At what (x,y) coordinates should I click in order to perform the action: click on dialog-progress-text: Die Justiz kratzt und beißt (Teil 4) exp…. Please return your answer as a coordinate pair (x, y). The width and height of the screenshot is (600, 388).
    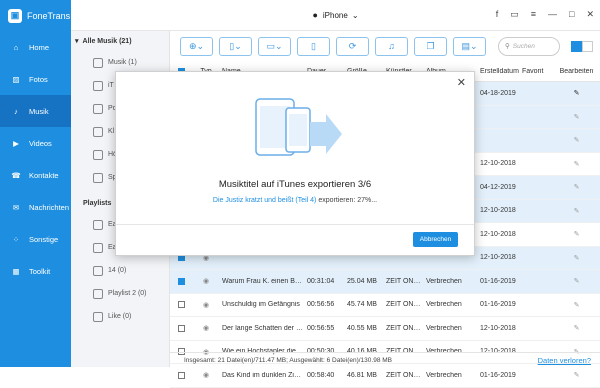
    Looking at the image, I should click on (295, 200).